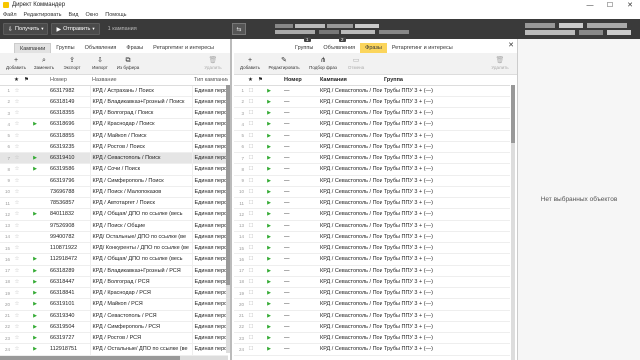  I want to click on tab-campaigns: Кампании, so click(33, 48).